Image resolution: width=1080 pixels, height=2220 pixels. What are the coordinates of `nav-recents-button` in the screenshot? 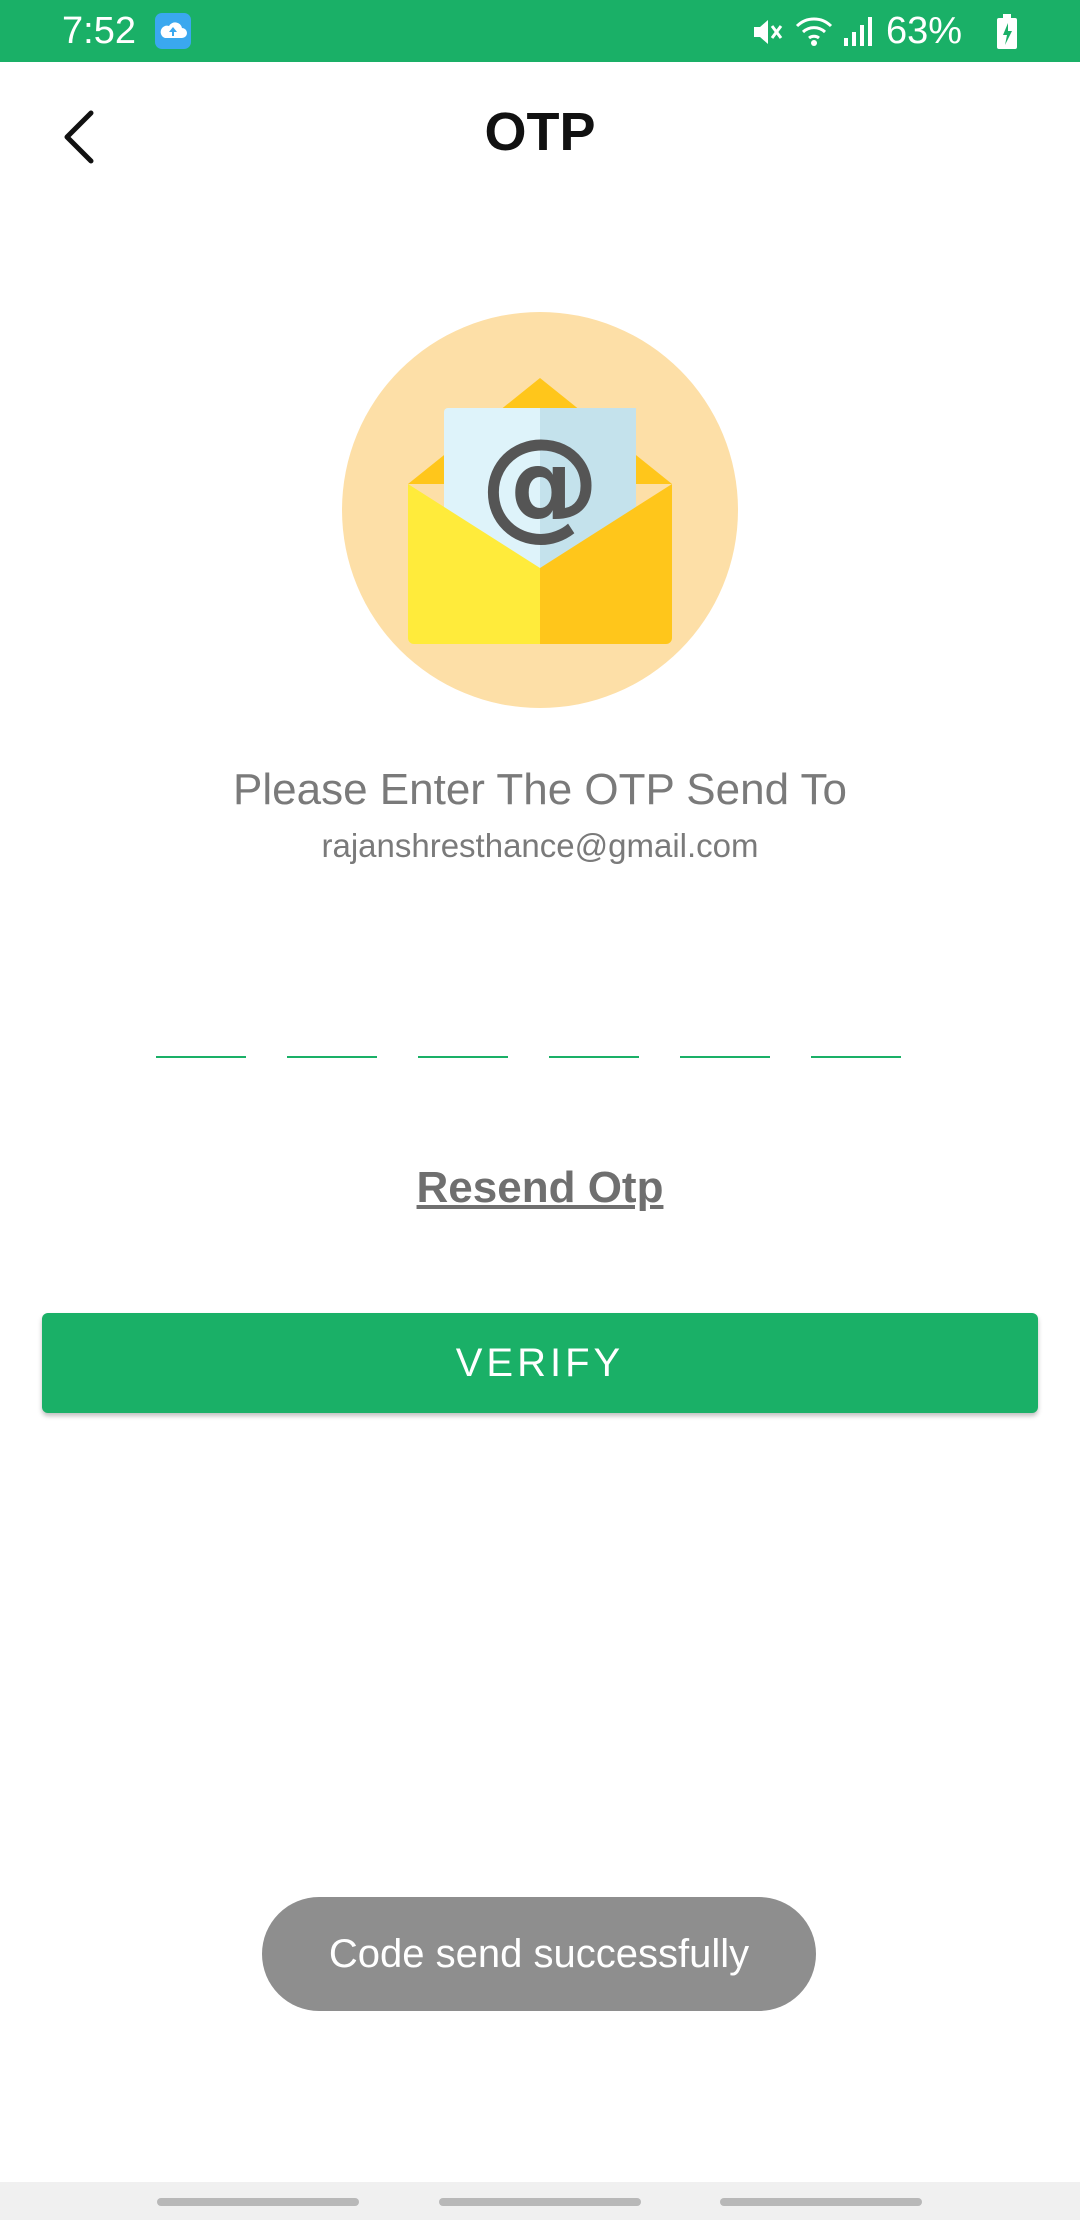 It's located at (258, 2202).